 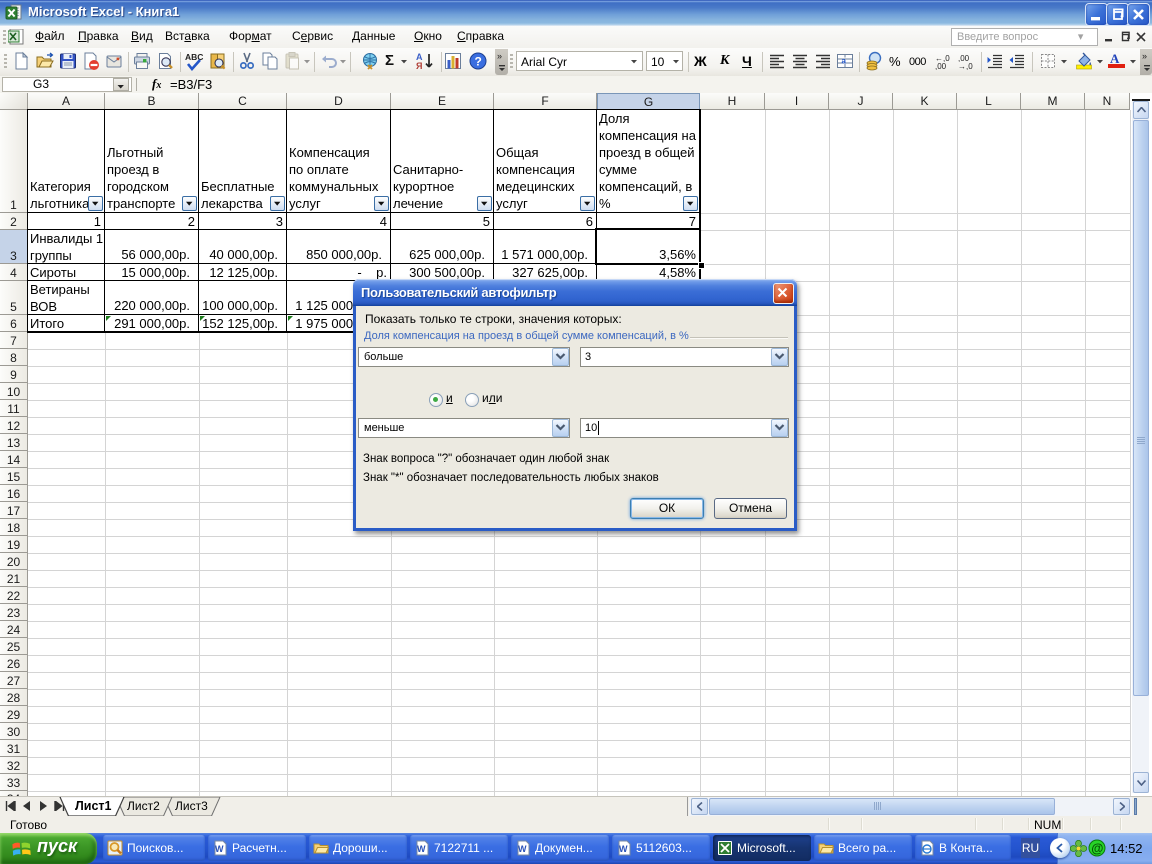 What do you see at coordinates (194, 57) in the screenshot?
I see `svg-text: ABC` at bounding box center [194, 57].